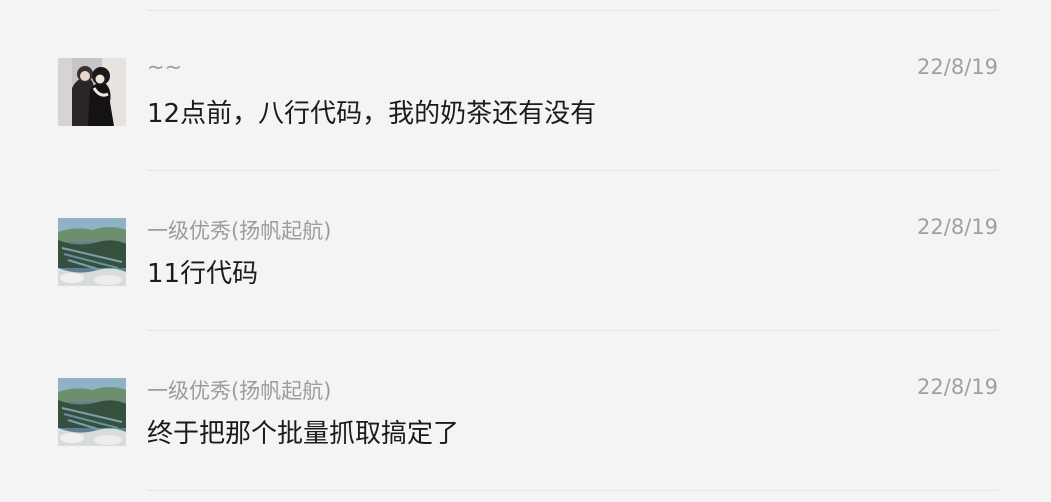  I want to click on message-text: 12点前，八行代码，我的奶茶还有没有, so click(372, 114).